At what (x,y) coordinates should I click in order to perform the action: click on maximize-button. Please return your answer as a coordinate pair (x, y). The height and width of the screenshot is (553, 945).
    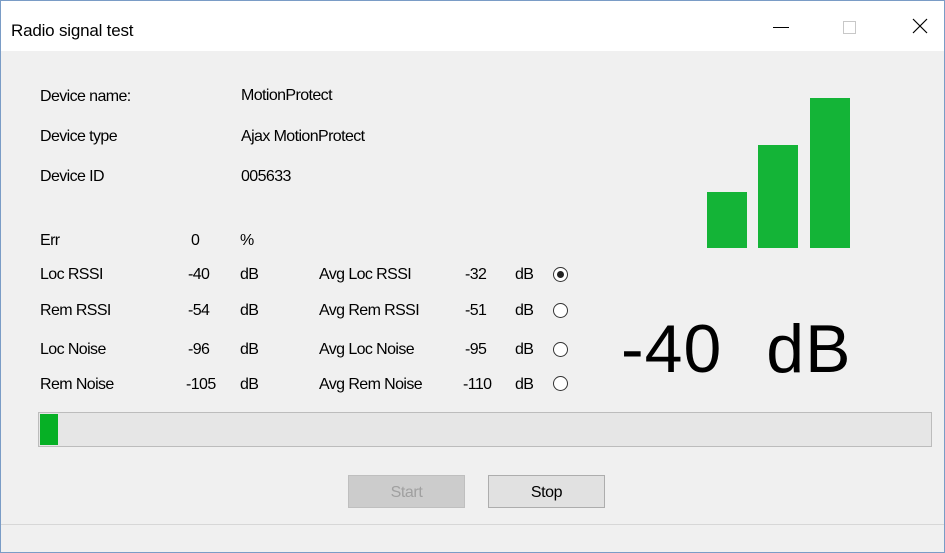
    Looking at the image, I should click on (849, 26).